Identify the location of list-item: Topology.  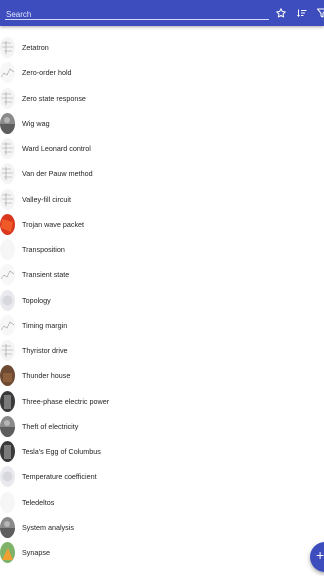
(162, 300).